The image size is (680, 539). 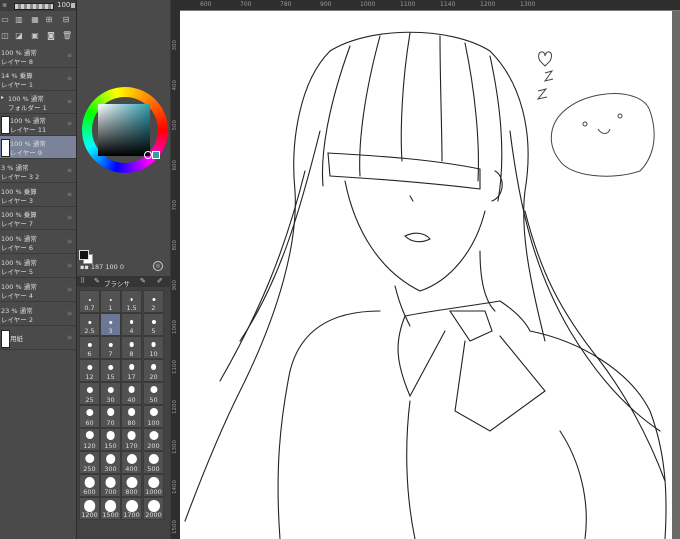 I want to click on brush-icon: ✎, so click(x=97, y=281).